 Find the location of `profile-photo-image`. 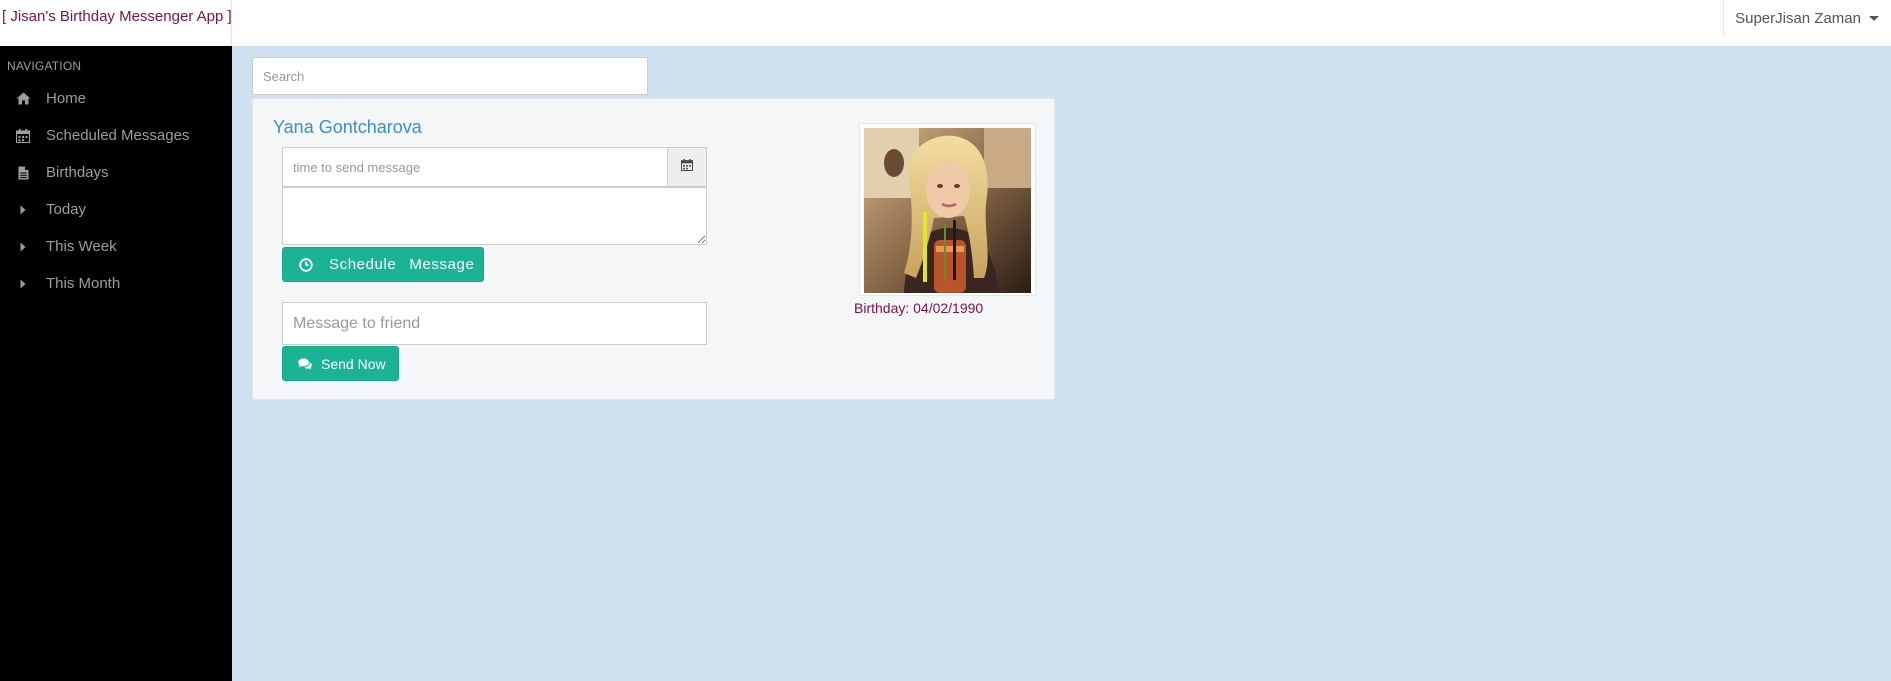

profile-photo-image is located at coordinates (947, 210).